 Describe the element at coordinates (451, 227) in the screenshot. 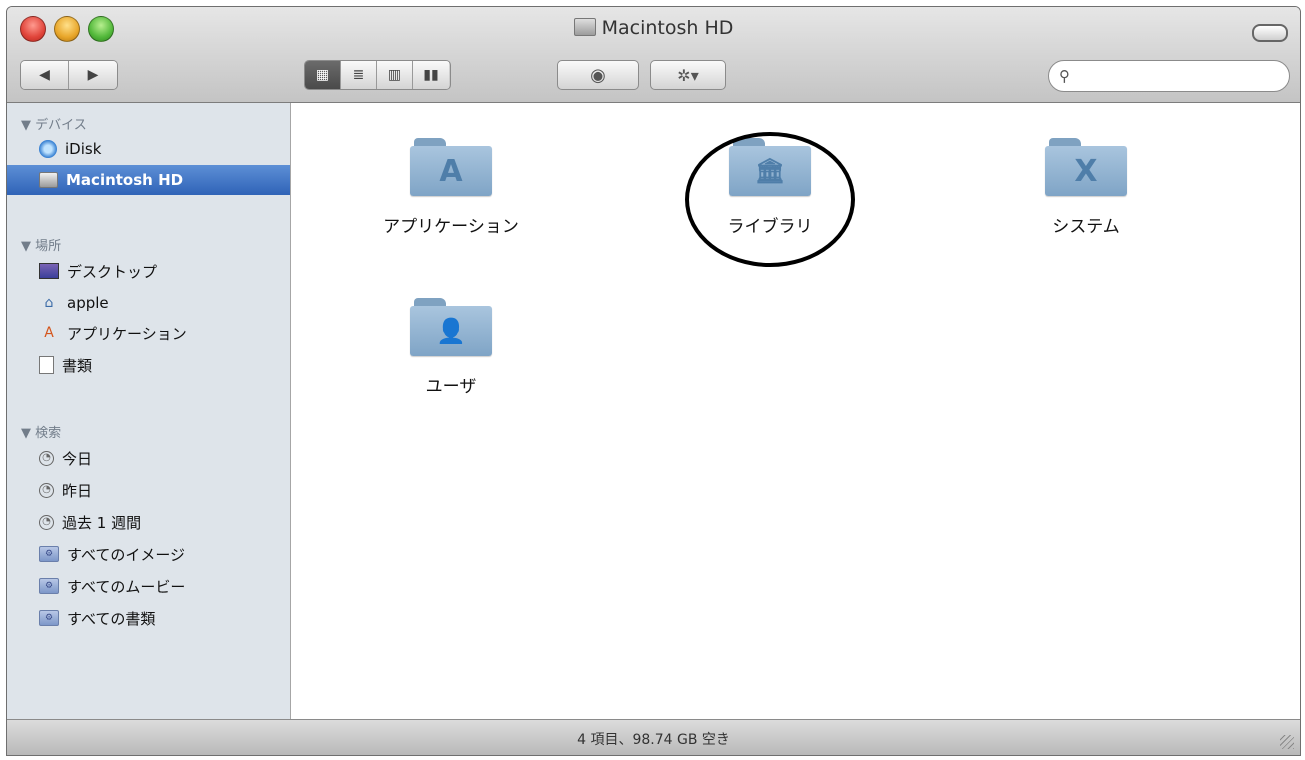

I see `folder-label: アプリケーション` at that location.